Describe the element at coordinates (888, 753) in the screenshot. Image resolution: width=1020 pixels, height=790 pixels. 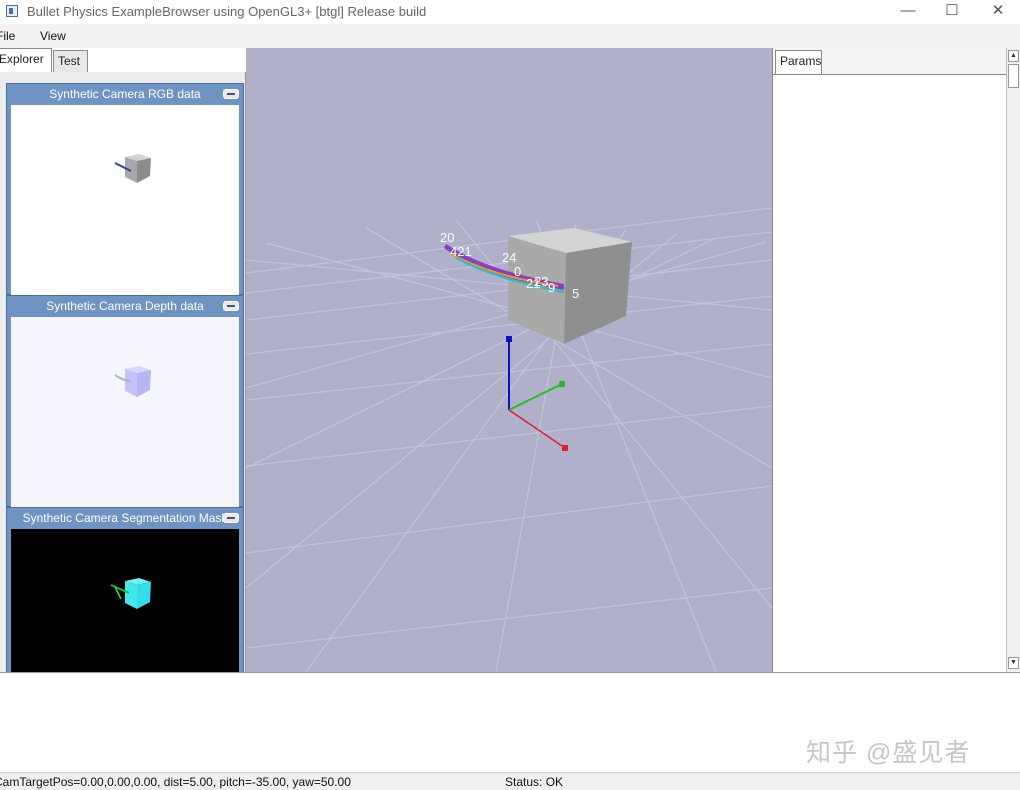
I see `watermark: 知乎 @盛见者` at that location.